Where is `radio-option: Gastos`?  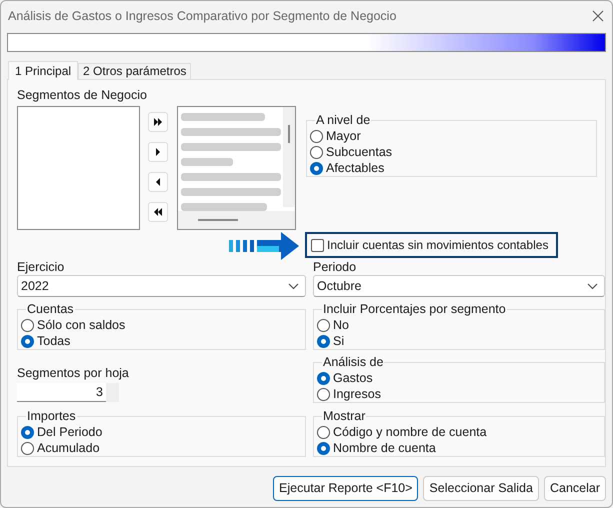 radio-option: Gastos is located at coordinates (345, 378).